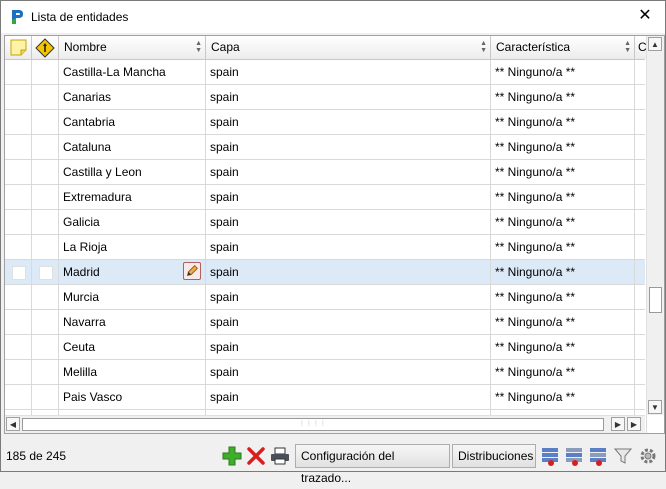  I want to click on table-row: Ceuta spain ** Ninguno/a **, so click(326, 347).